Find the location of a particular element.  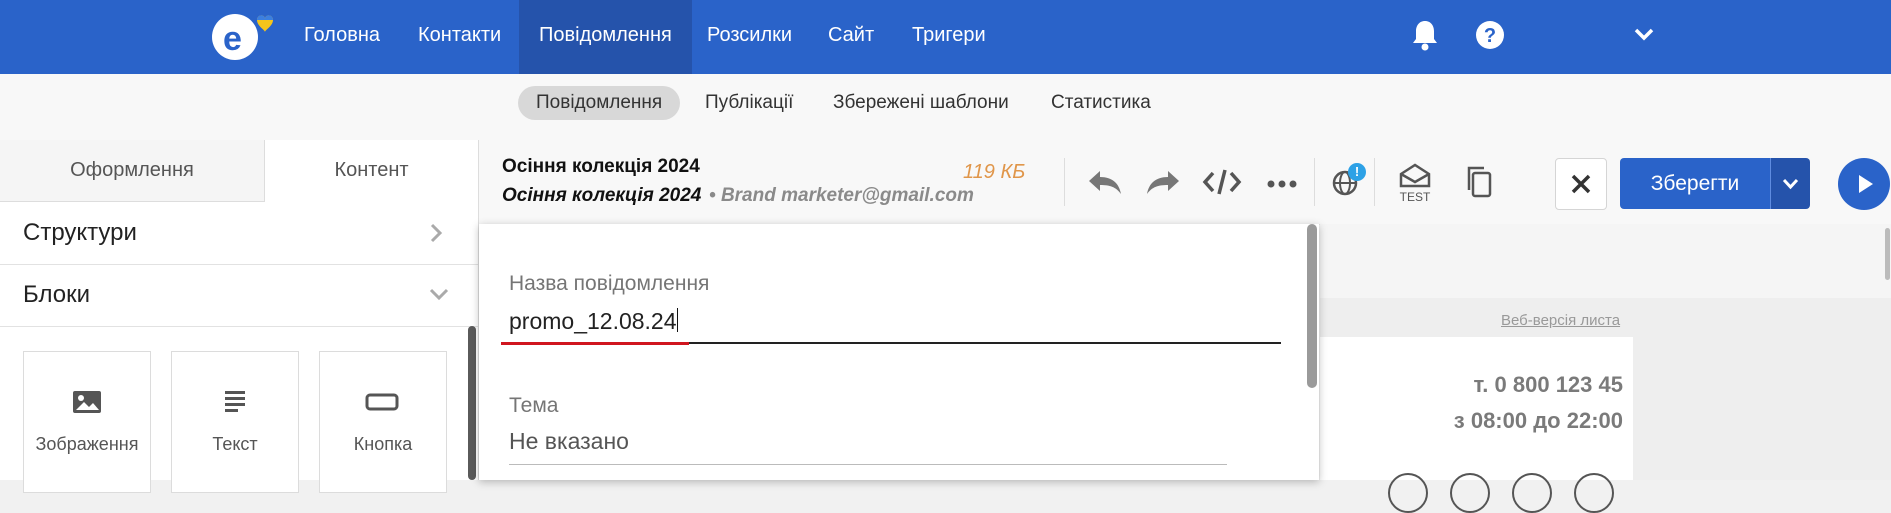

popup-scrollbar is located at coordinates (1312, 306).